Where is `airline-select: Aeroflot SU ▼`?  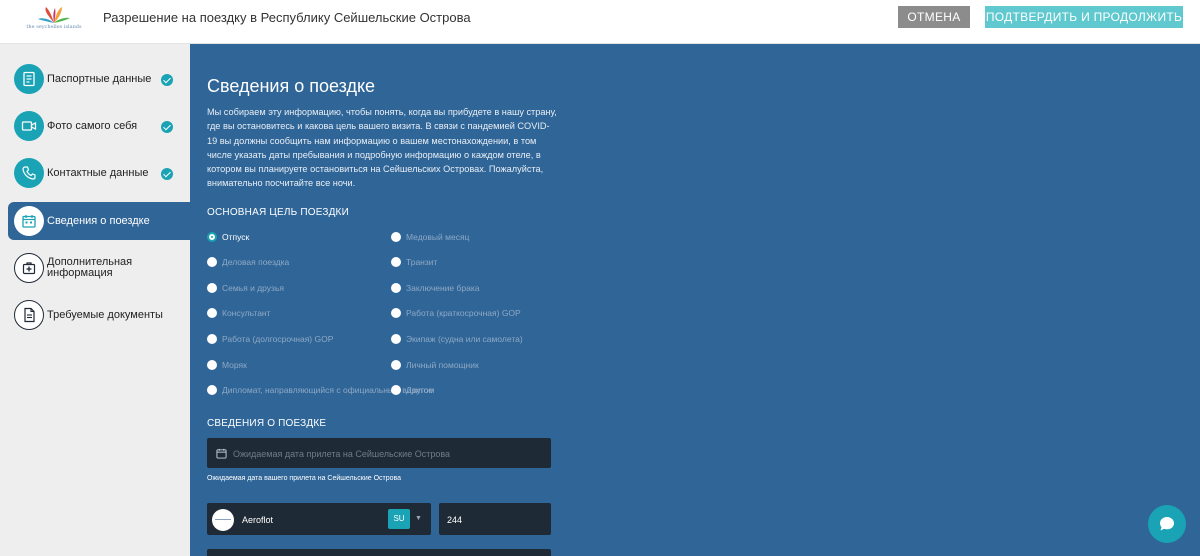
airline-select: Aeroflot SU ▼ is located at coordinates (319, 519).